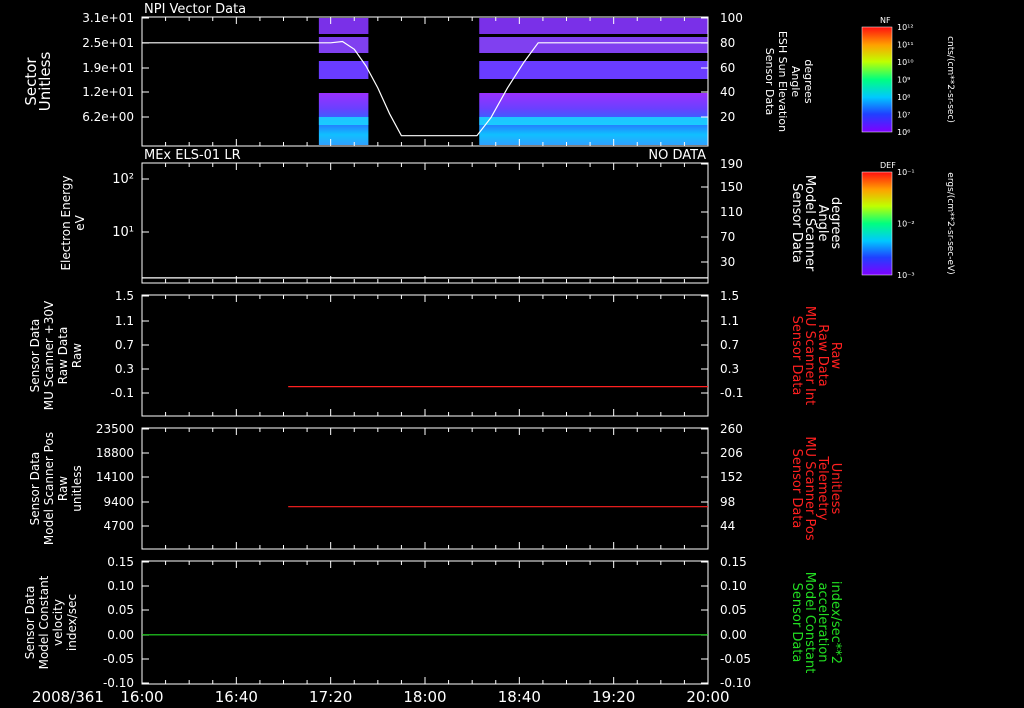 The height and width of the screenshot is (708, 1024). What do you see at coordinates (425, 622) in the screenshot?
I see `panel-frame-model-const` at bounding box center [425, 622].